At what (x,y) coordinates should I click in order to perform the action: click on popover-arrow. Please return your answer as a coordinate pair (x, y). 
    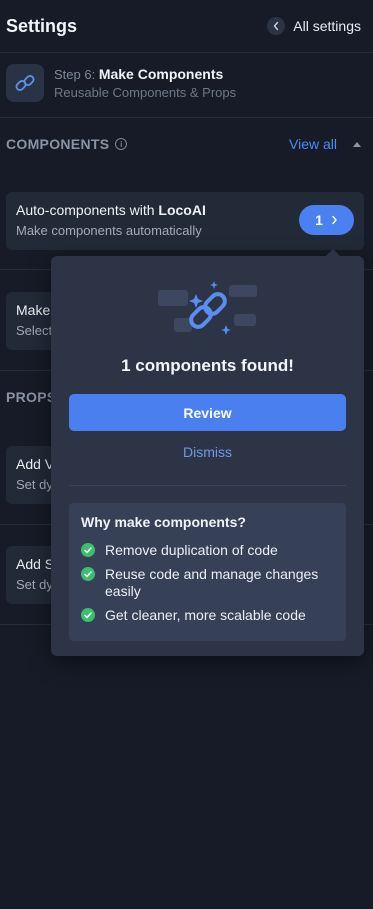
    Looking at the image, I should click on (333, 252).